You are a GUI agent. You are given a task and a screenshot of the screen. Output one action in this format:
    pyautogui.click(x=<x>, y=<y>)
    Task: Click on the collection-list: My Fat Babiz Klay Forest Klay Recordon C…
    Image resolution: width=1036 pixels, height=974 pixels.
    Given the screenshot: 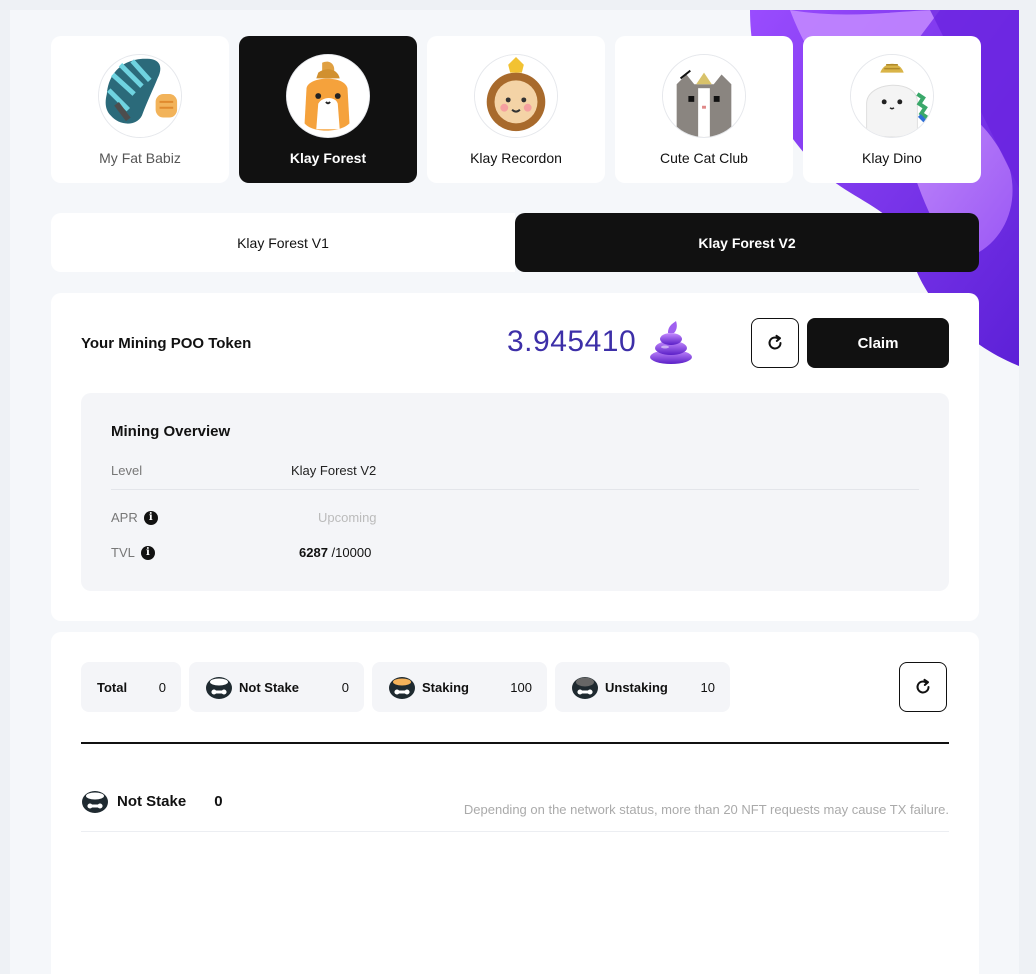 What is the action you would take?
    pyautogui.click(x=516, y=109)
    